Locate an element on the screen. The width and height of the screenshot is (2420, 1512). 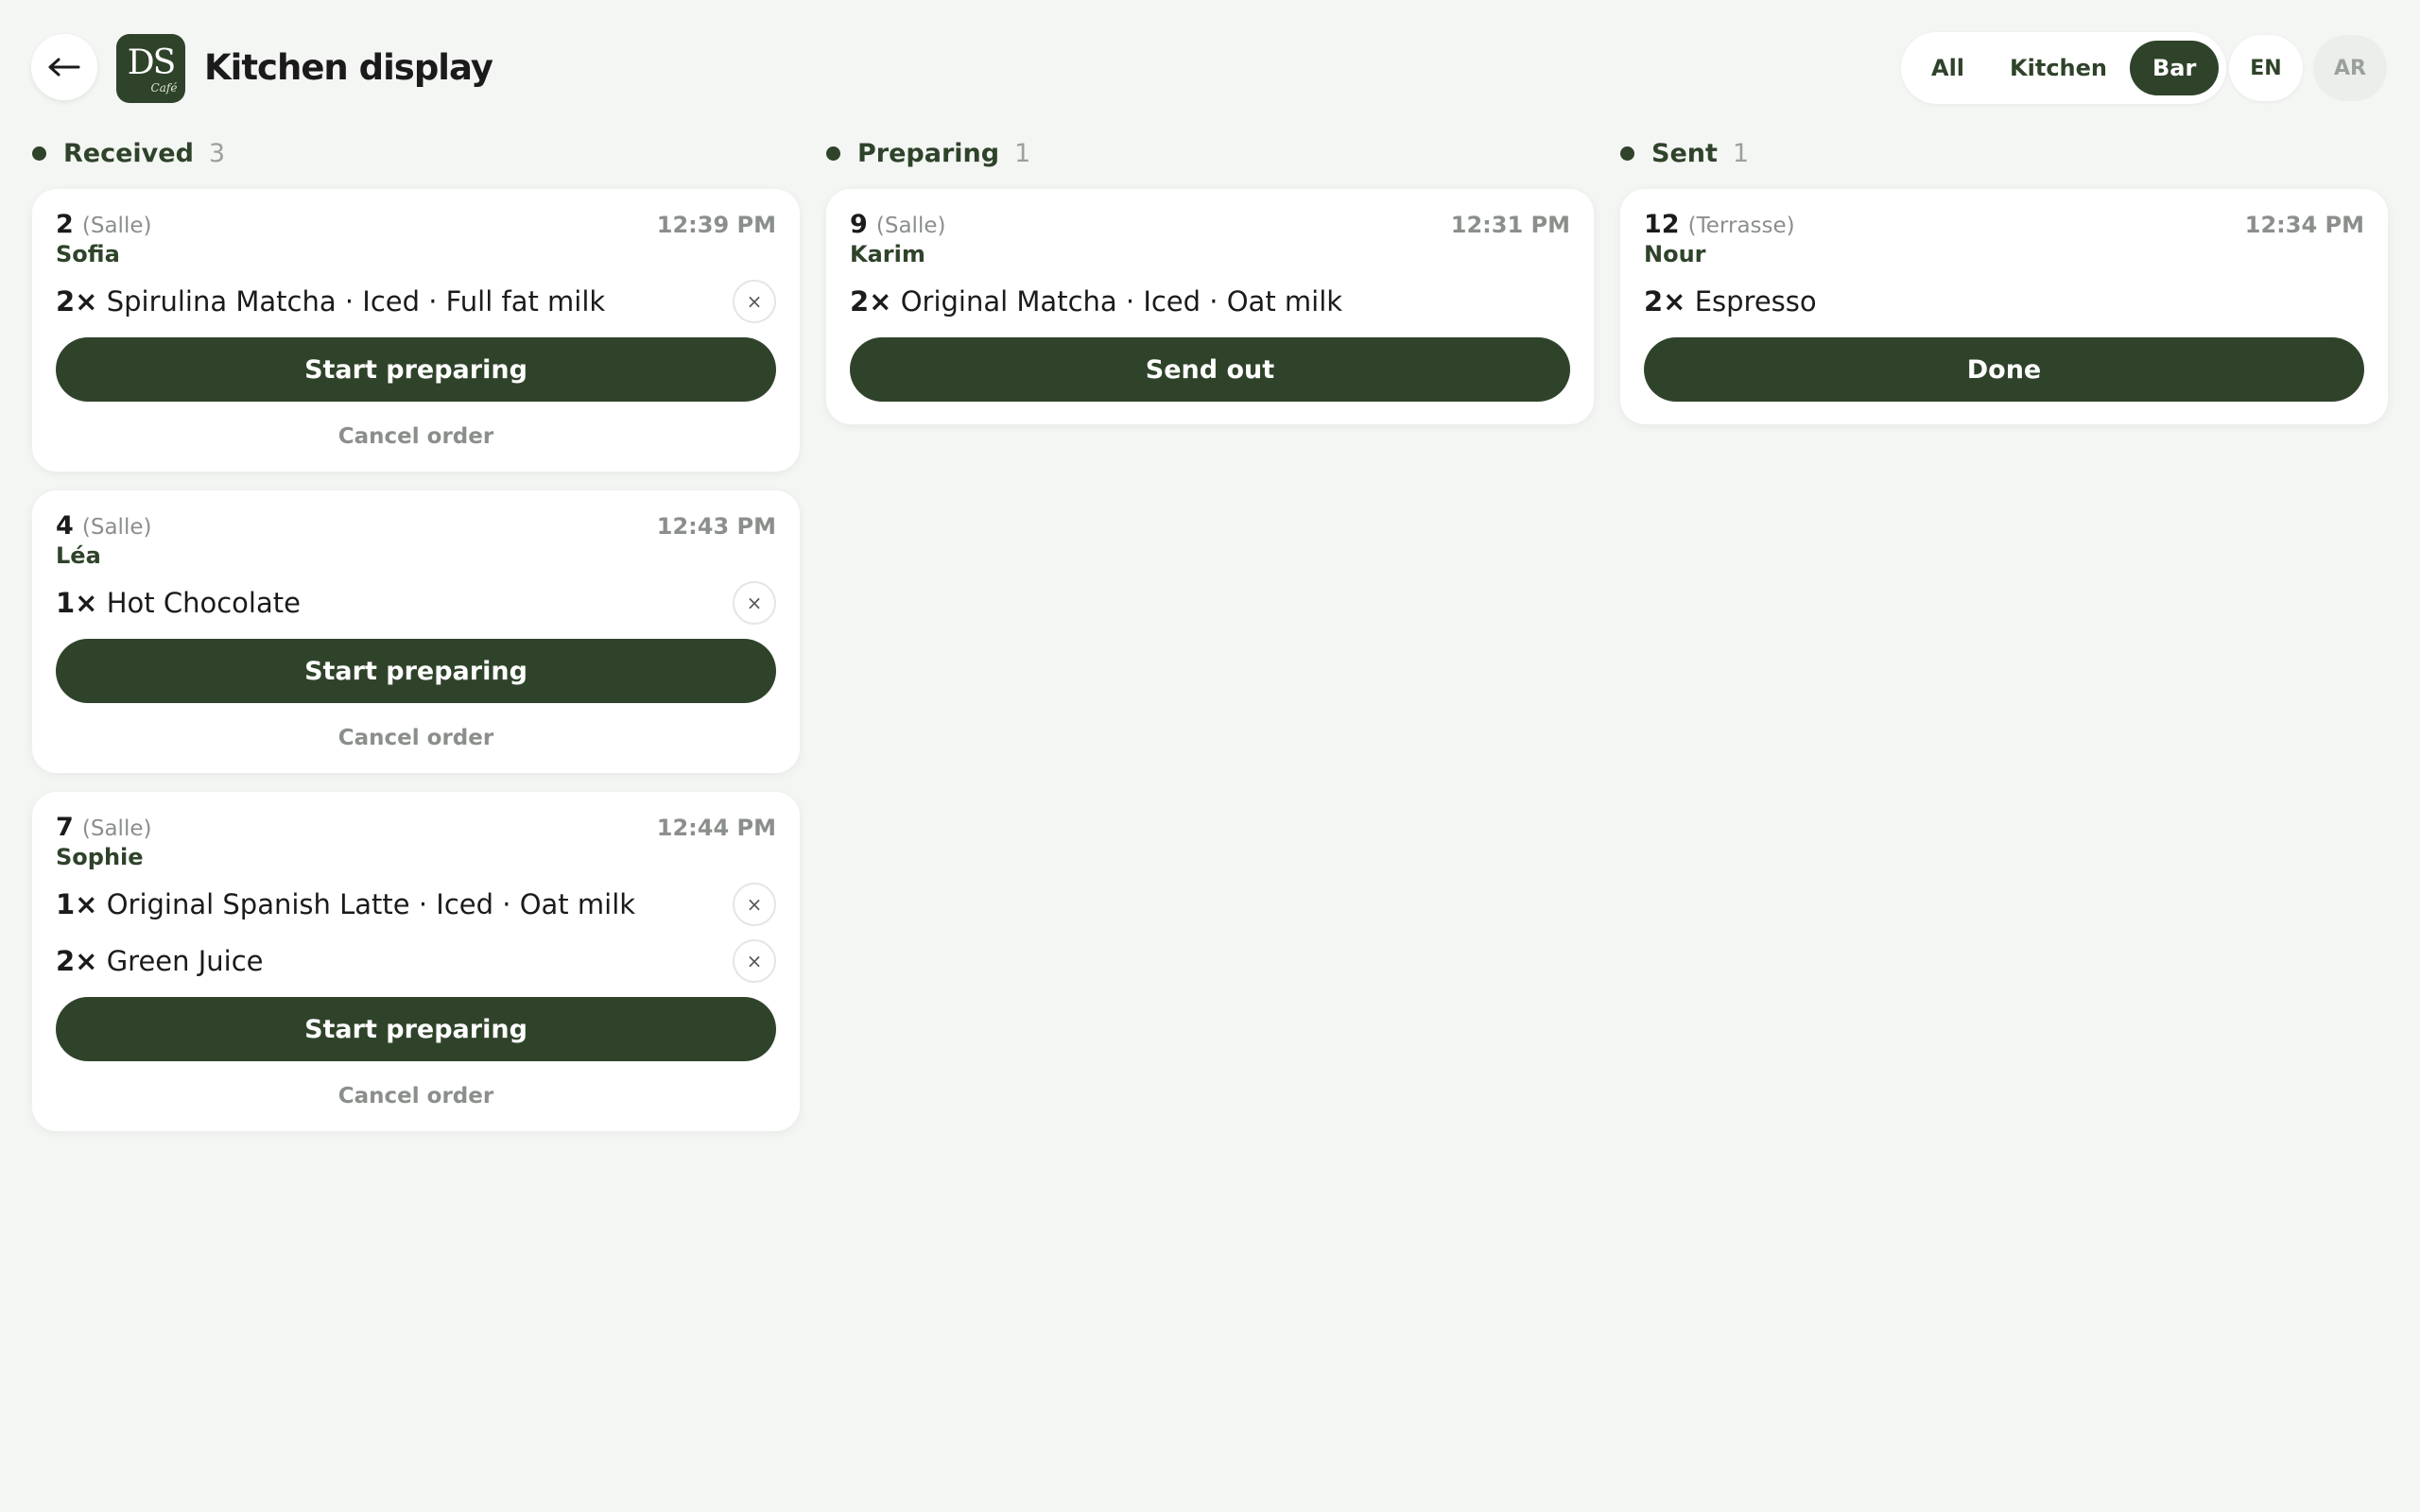
table-number: 12 is located at coordinates (1662, 224).